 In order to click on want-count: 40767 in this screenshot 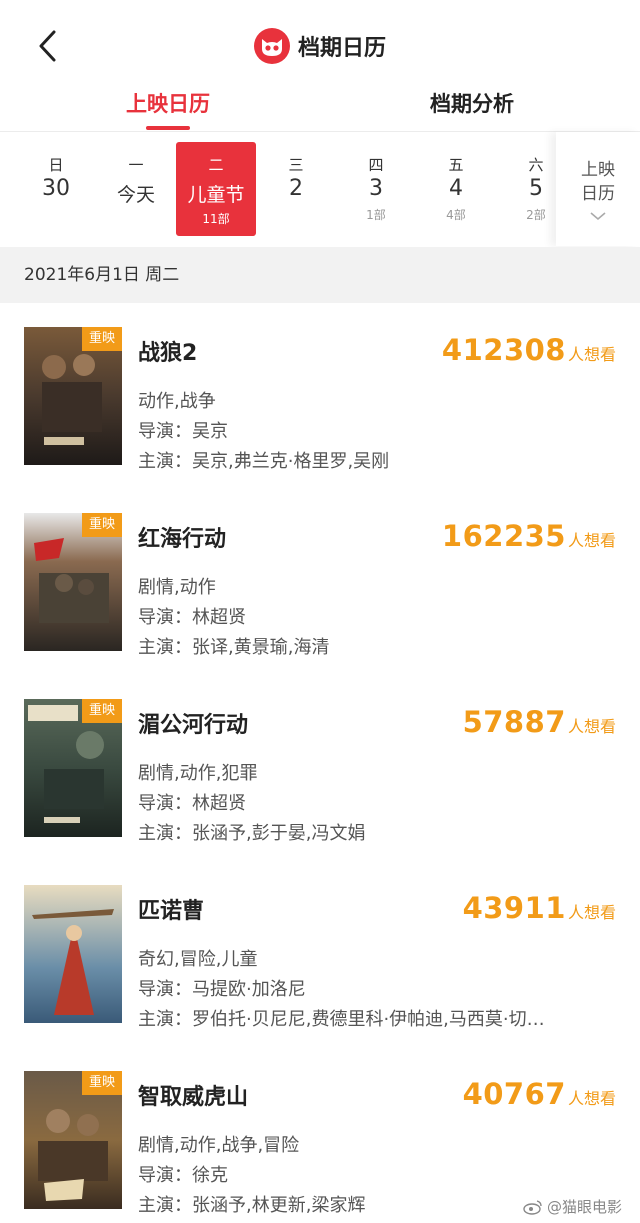, I will do `click(514, 1094)`.